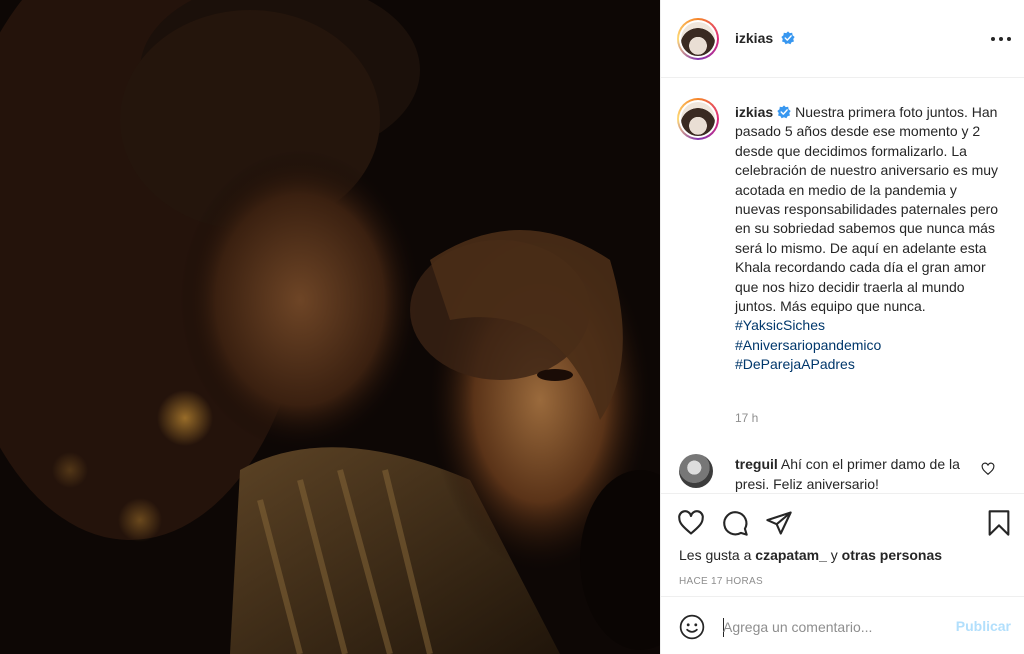 This screenshot has height=654, width=1024. What do you see at coordinates (795, 364) in the screenshot?
I see `hashtag-link: #DeParejaAPadres` at bounding box center [795, 364].